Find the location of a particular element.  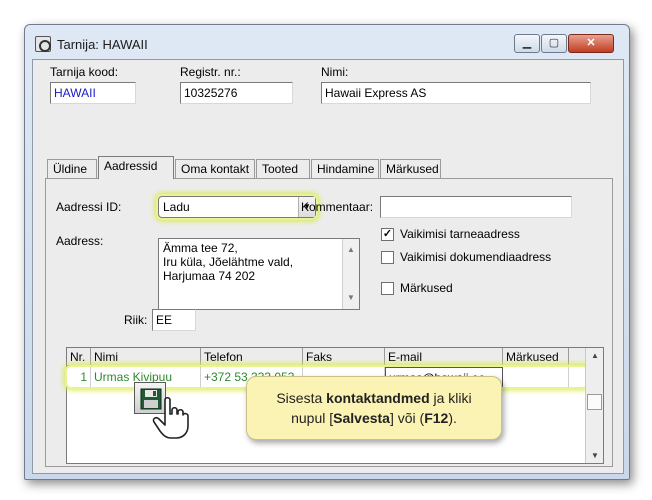

scroll-thumb is located at coordinates (594, 402).